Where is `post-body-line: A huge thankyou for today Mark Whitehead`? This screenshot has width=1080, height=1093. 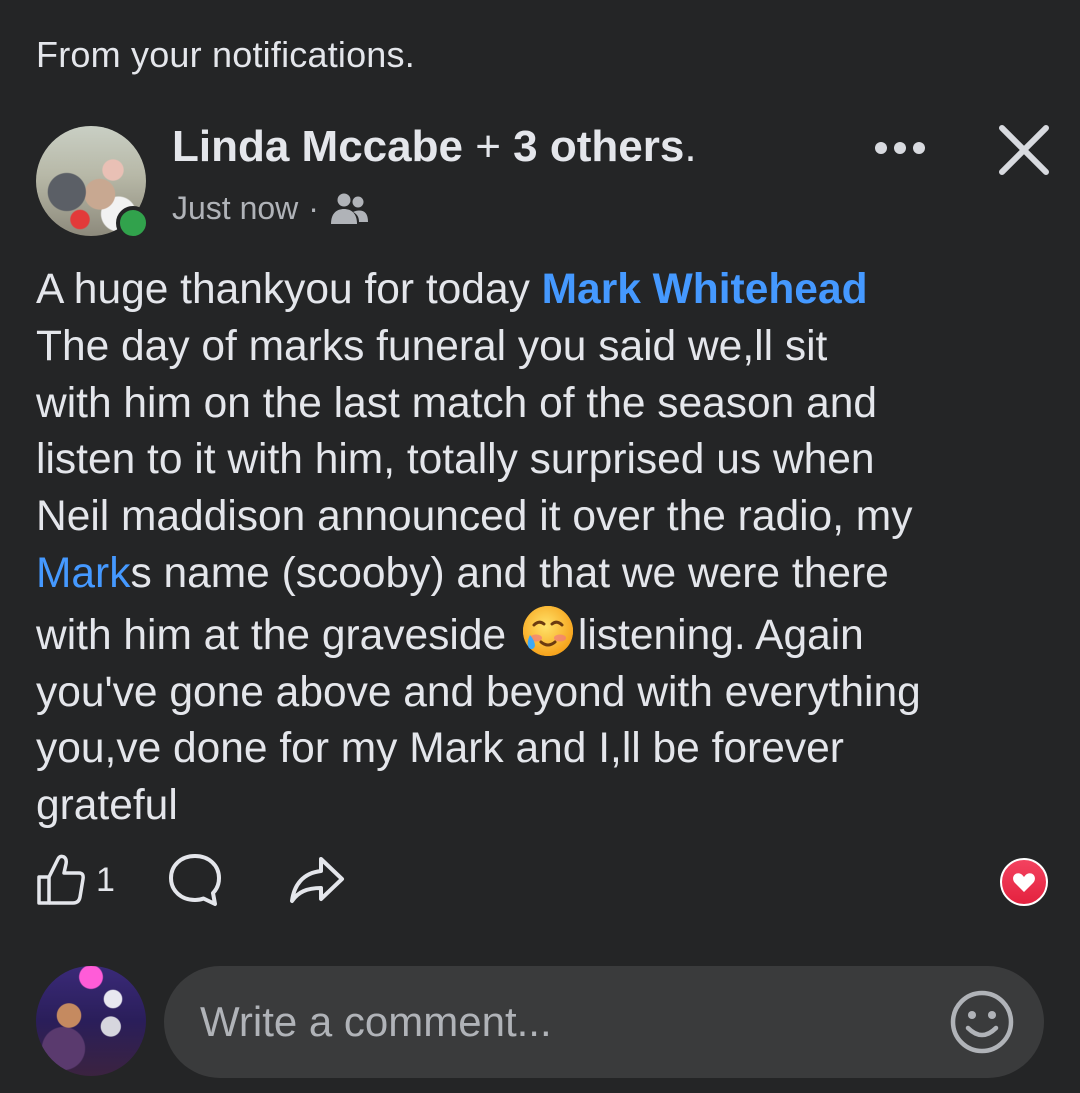
post-body-line: A huge thankyou for today Mark Whitehead is located at coordinates (546, 290).